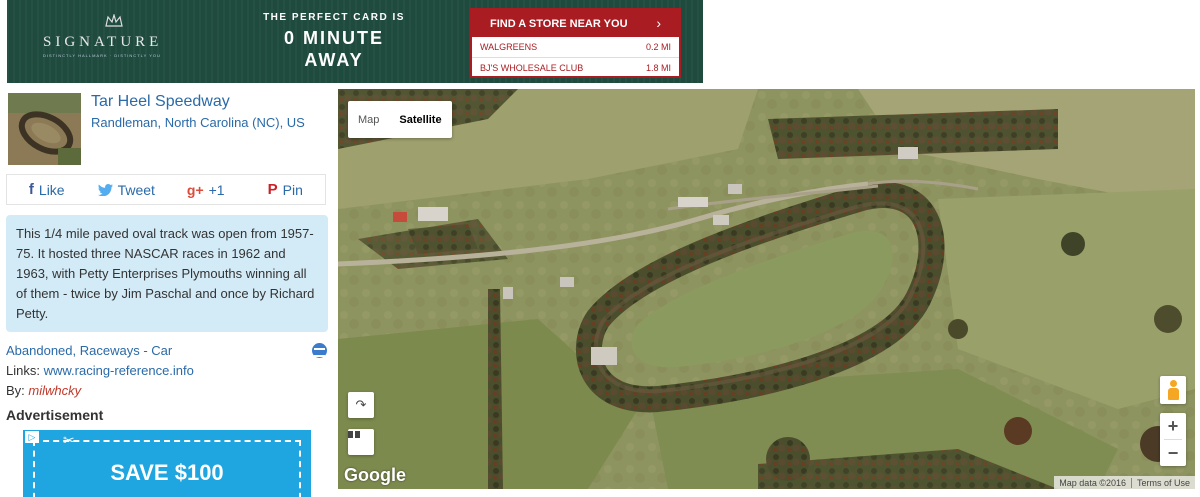  I want to click on store-distance: 1.8 MI, so click(658, 67).